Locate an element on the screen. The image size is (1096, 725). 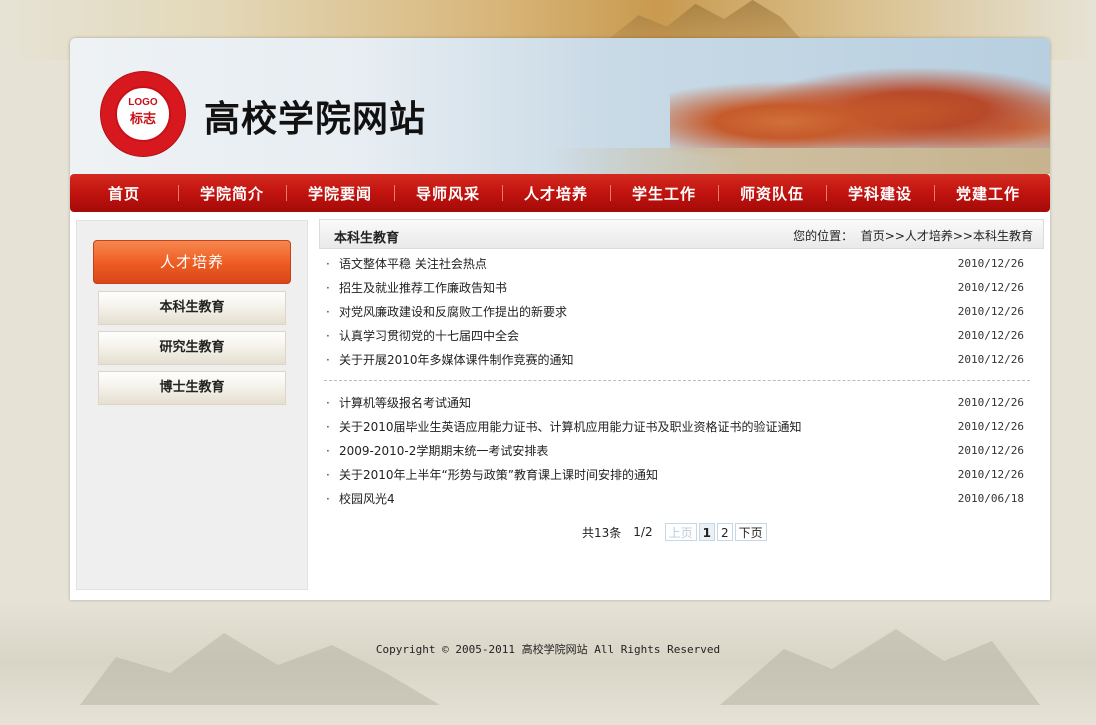
site-logo: LOGO 标志 is located at coordinates (143, 114).